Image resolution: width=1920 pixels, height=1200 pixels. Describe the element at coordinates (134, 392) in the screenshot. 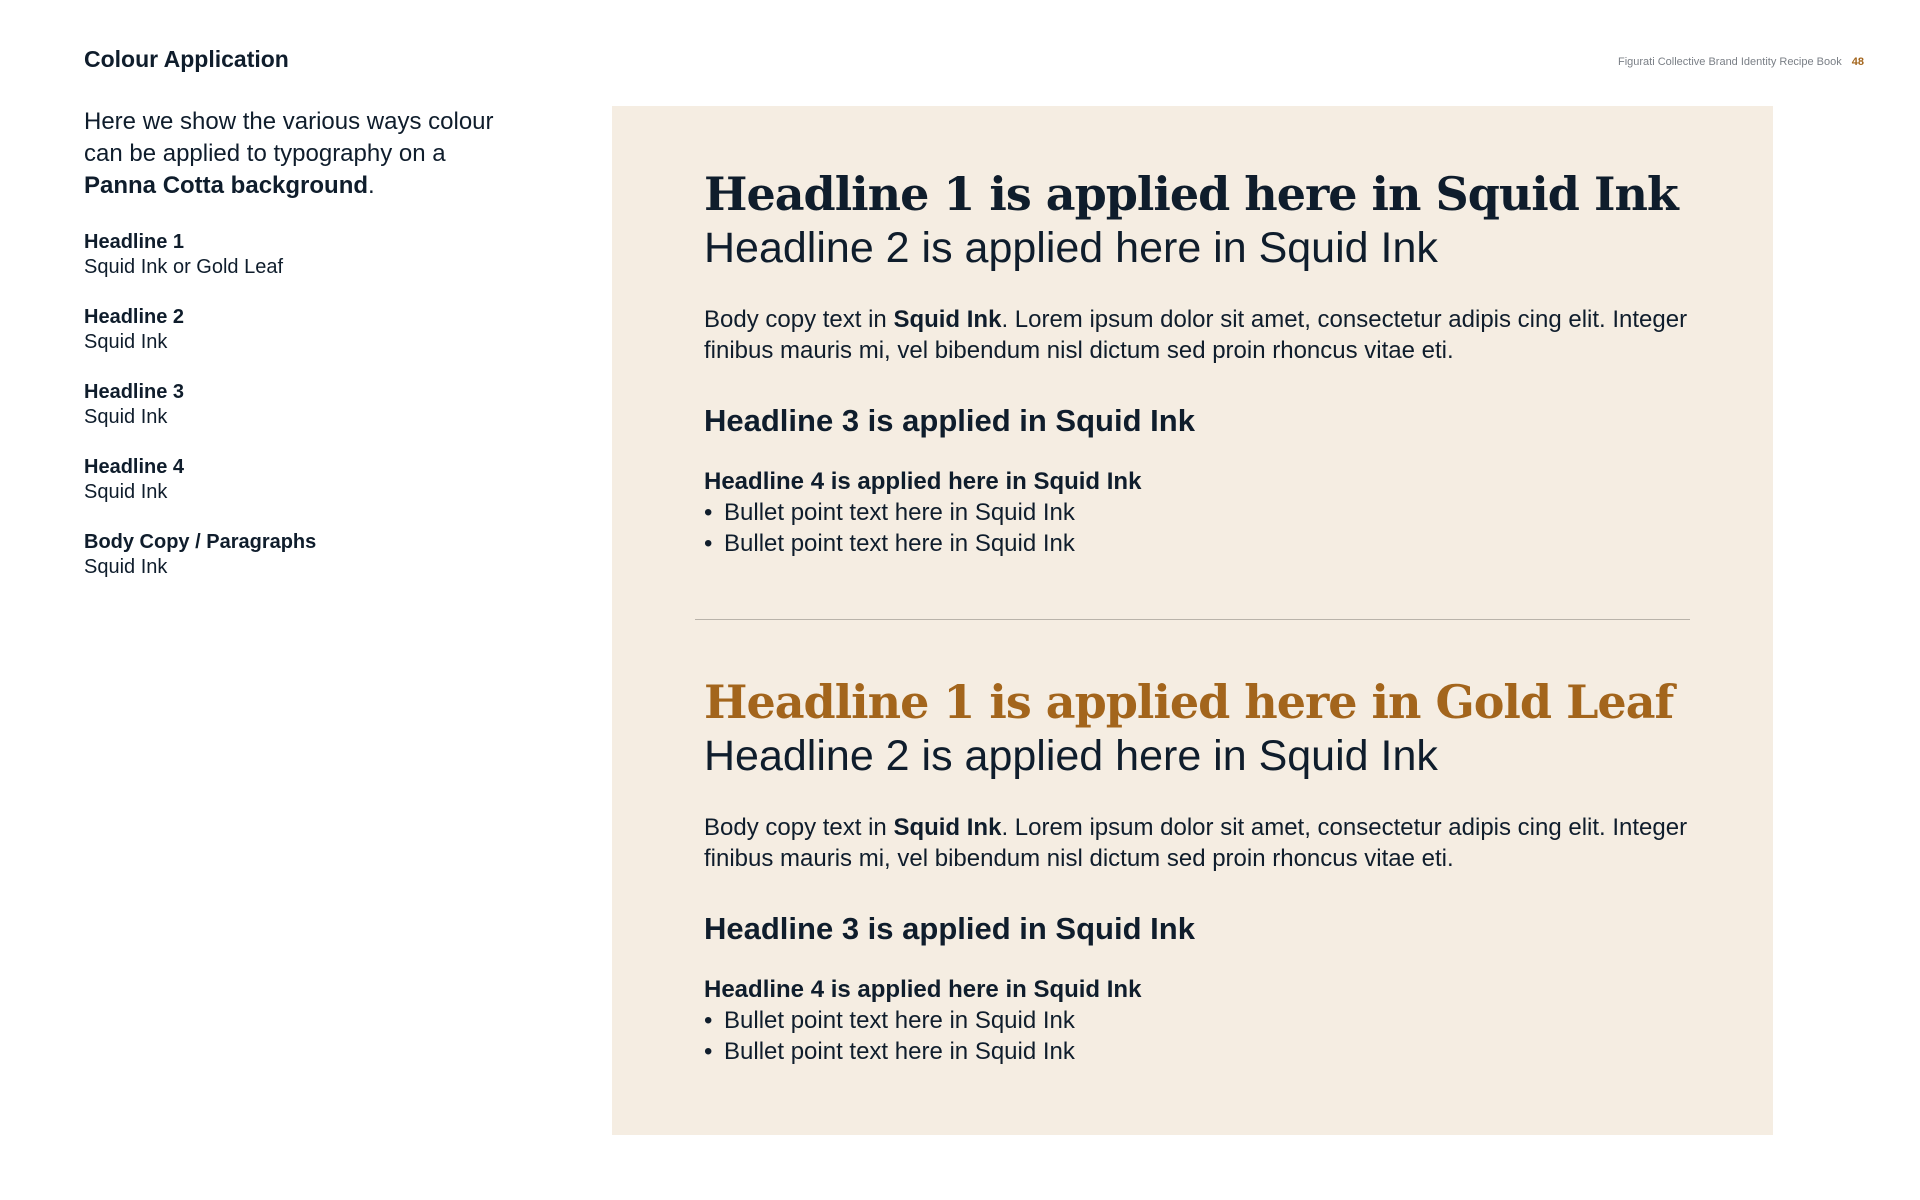

I see `legend-title: Headline 3` at that location.